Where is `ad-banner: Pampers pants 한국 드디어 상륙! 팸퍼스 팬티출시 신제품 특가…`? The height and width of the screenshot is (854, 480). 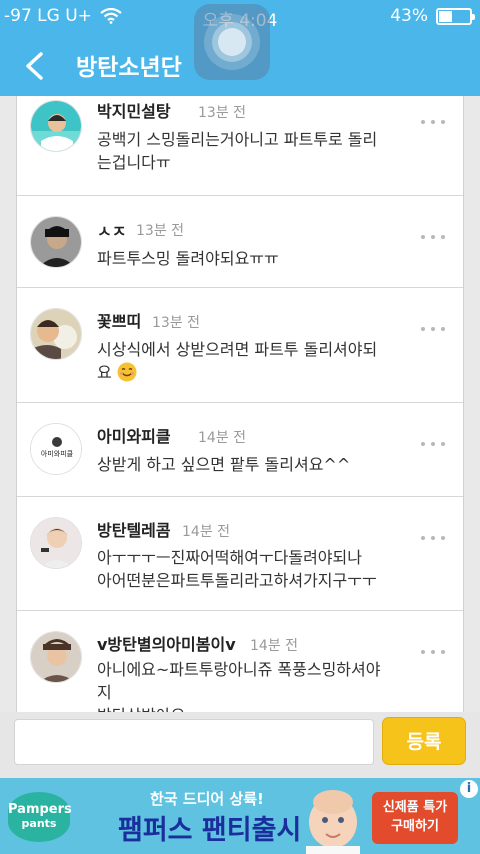 ad-banner: Pampers pants 한국 드디어 상륙! 팸퍼스 팬티출시 신제품 특가… is located at coordinates (240, 816).